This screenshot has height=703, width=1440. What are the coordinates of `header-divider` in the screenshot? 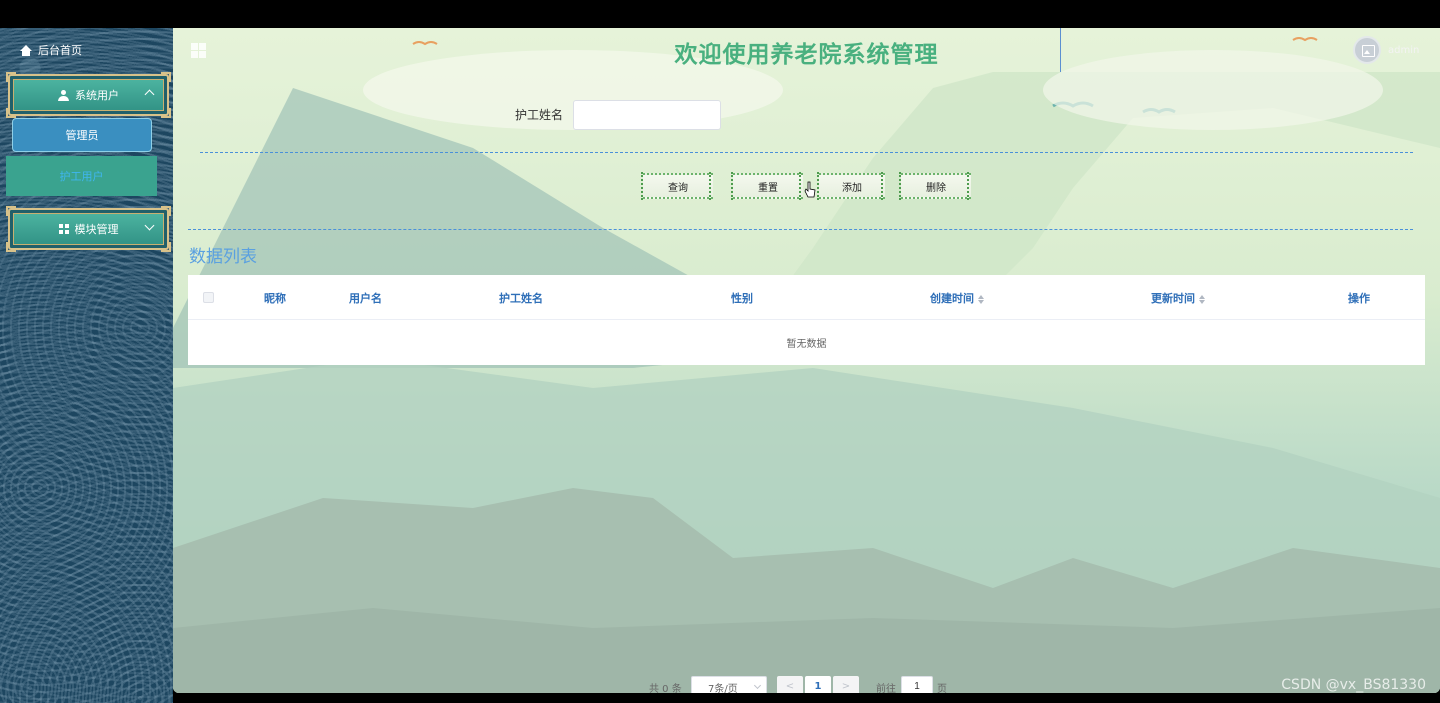 It's located at (1060, 50).